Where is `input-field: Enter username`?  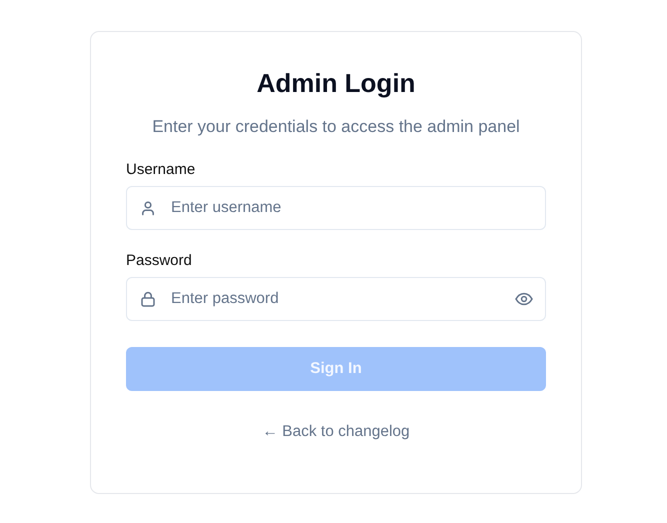
input-field: Enter username is located at coordinates (336, 208).